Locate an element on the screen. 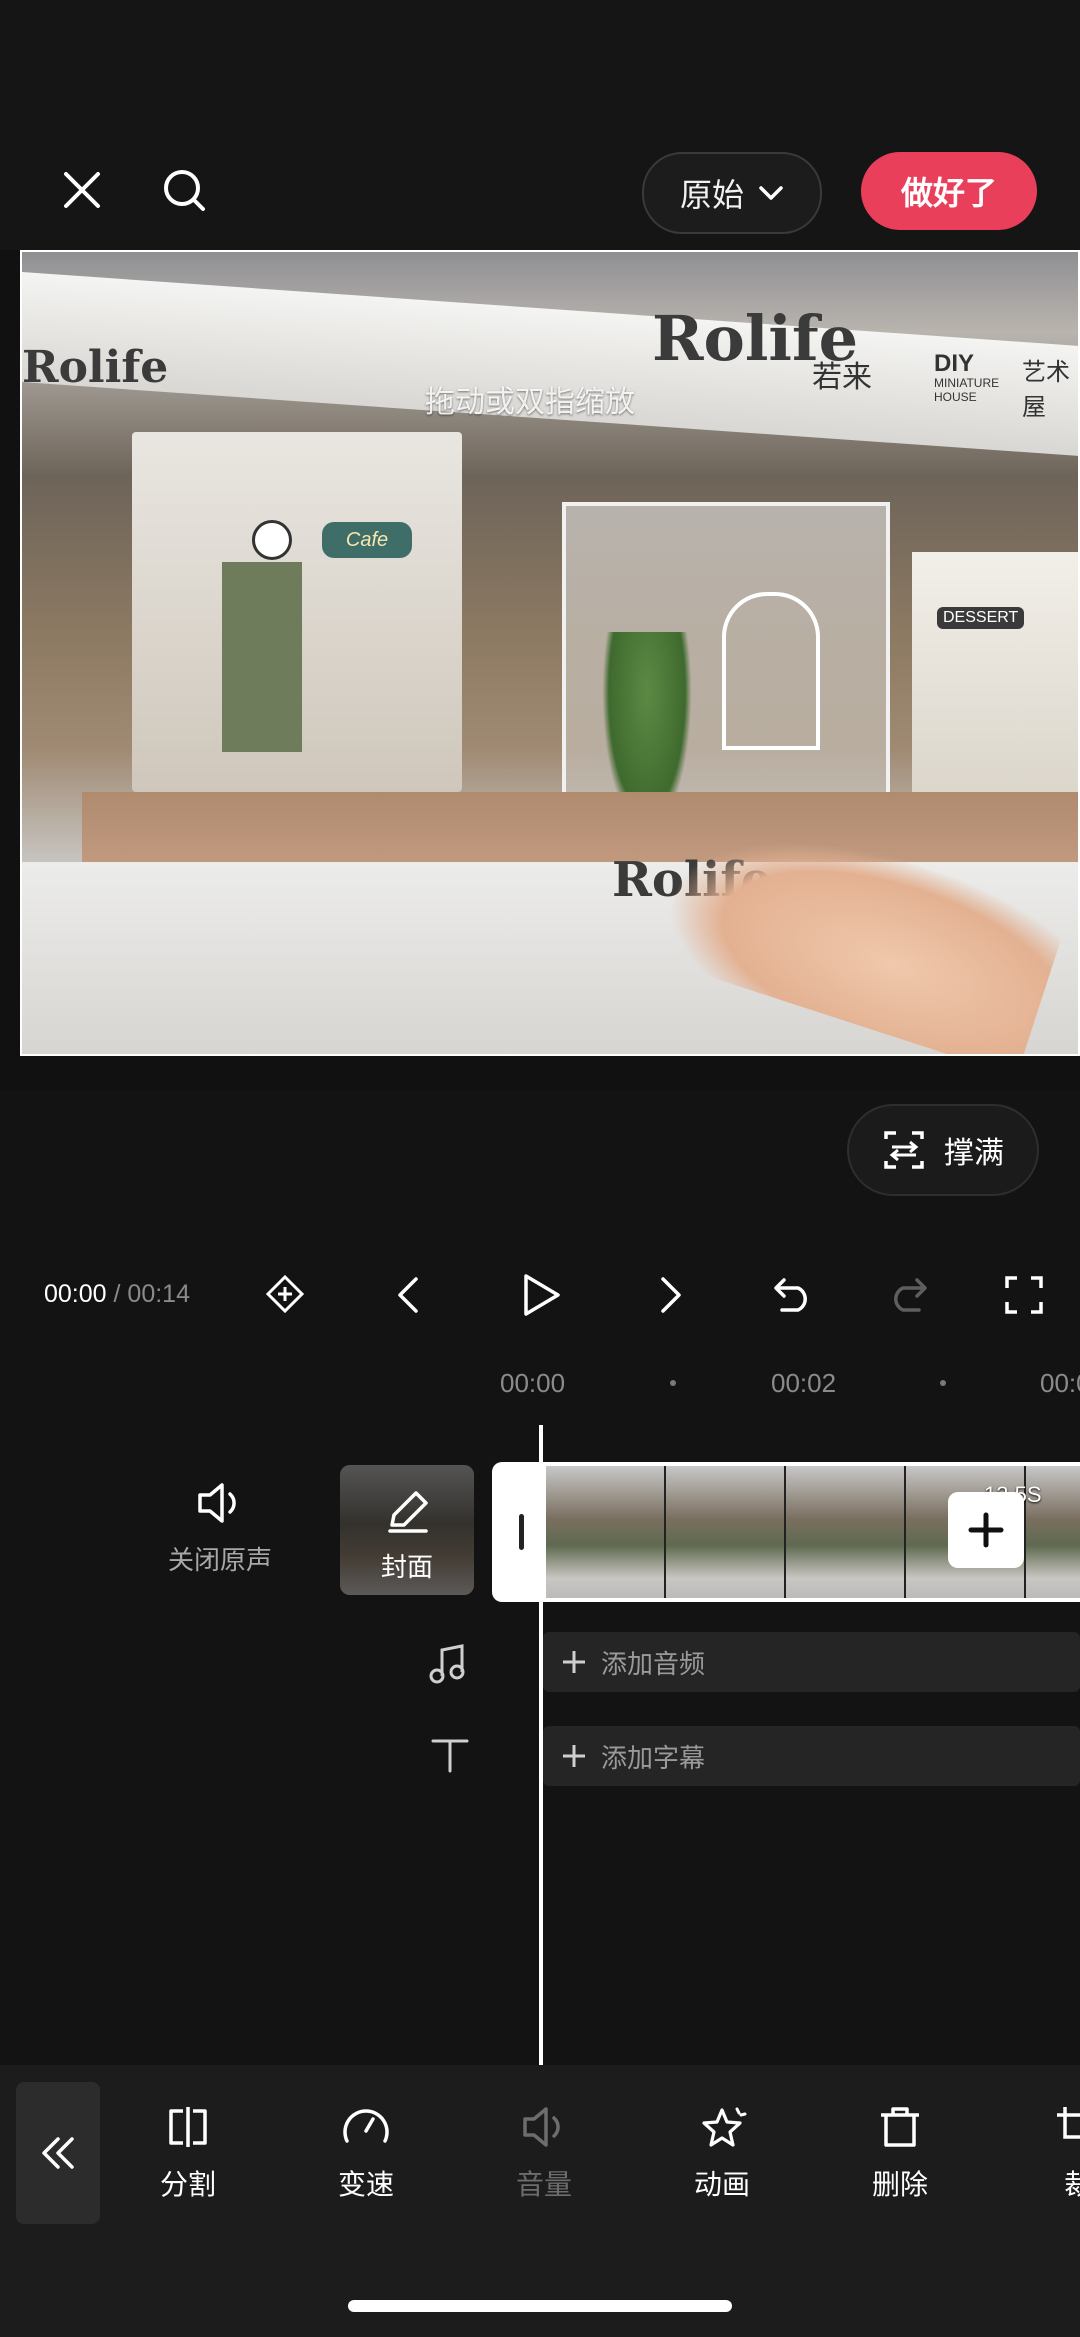 The width and height of the screenshot is (1080, 2337). text-icon is located at coordinates (450, 1757).